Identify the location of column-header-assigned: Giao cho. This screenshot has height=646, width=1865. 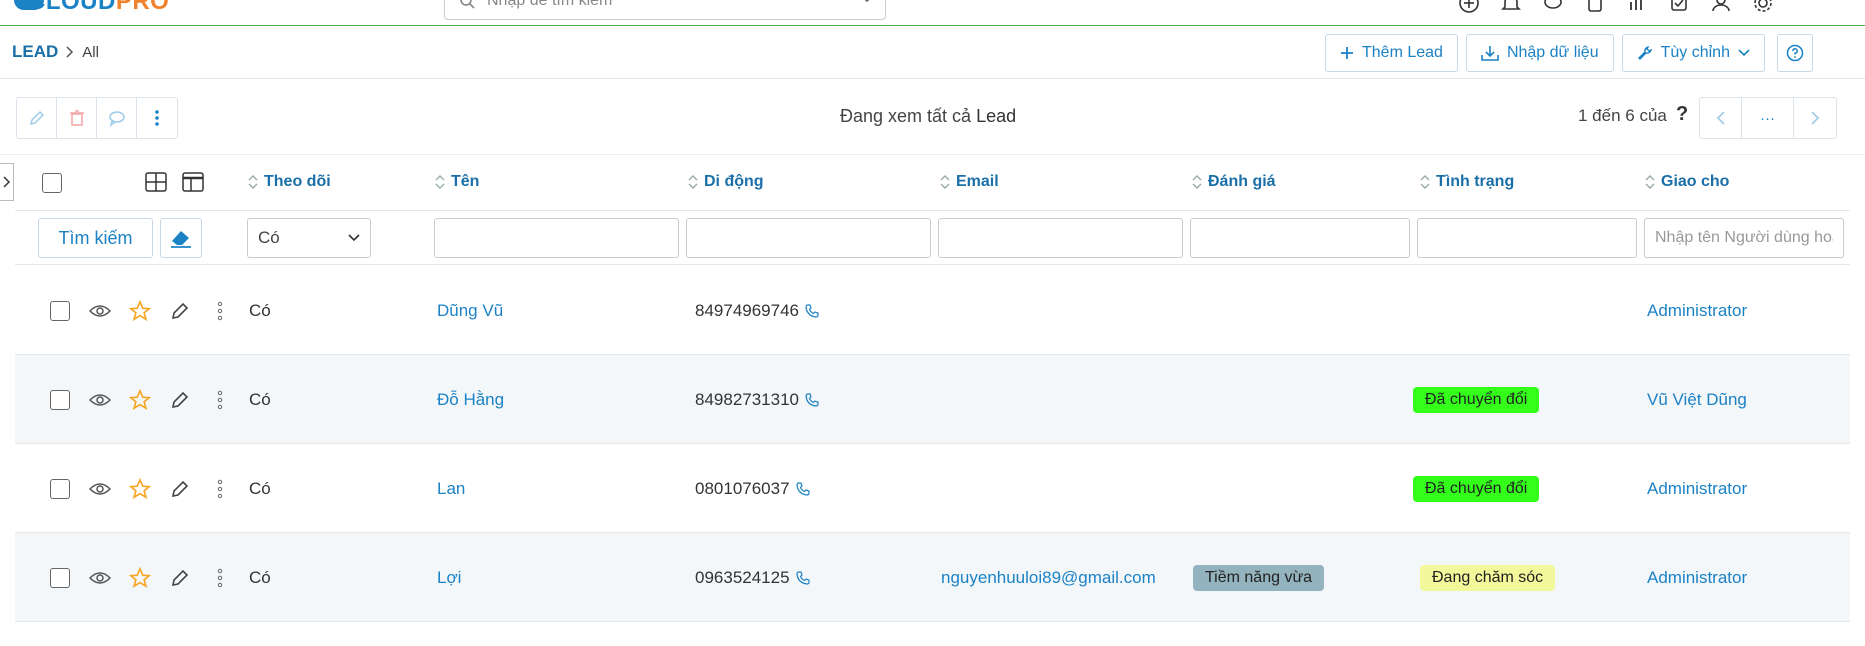
(1687, 182).